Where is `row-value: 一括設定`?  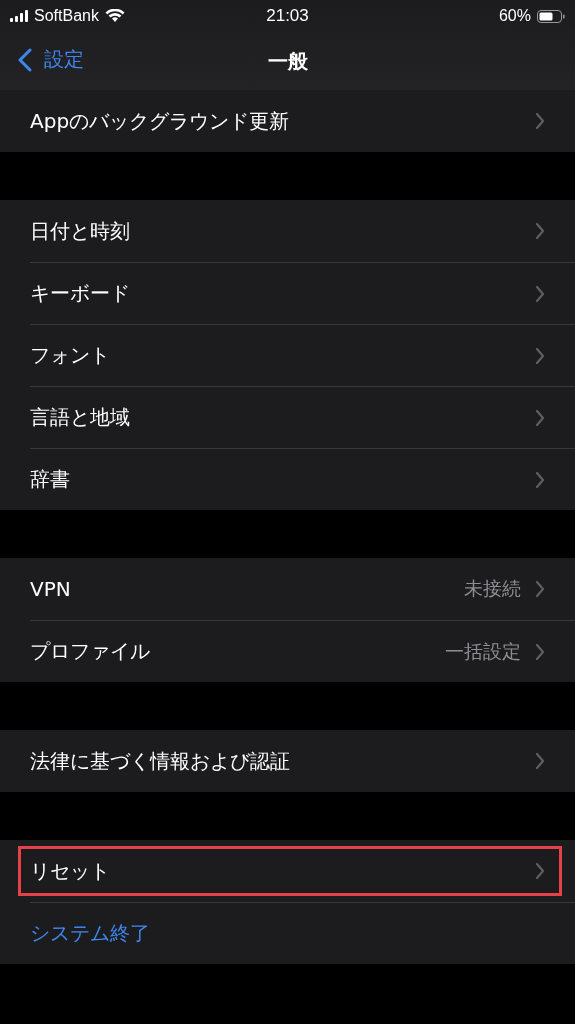 row-value: 一括設定 is located at coordinates (483, 651).